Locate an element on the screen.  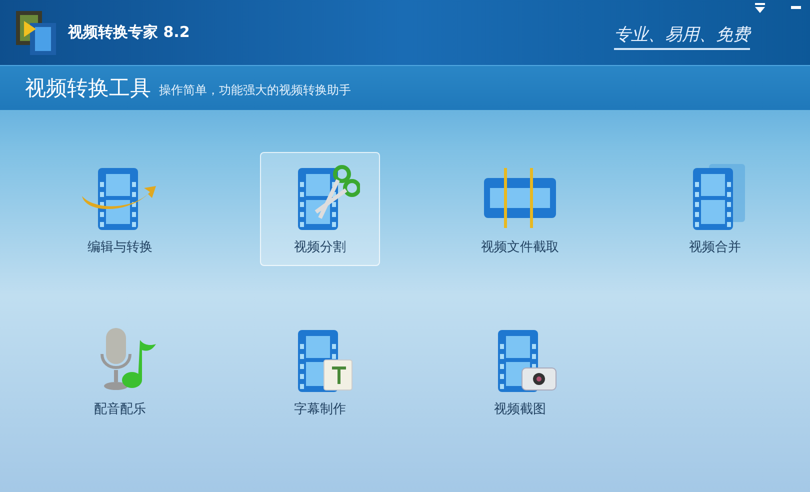
tool-tile: 视频合并 is located at coordinates (715, 209).